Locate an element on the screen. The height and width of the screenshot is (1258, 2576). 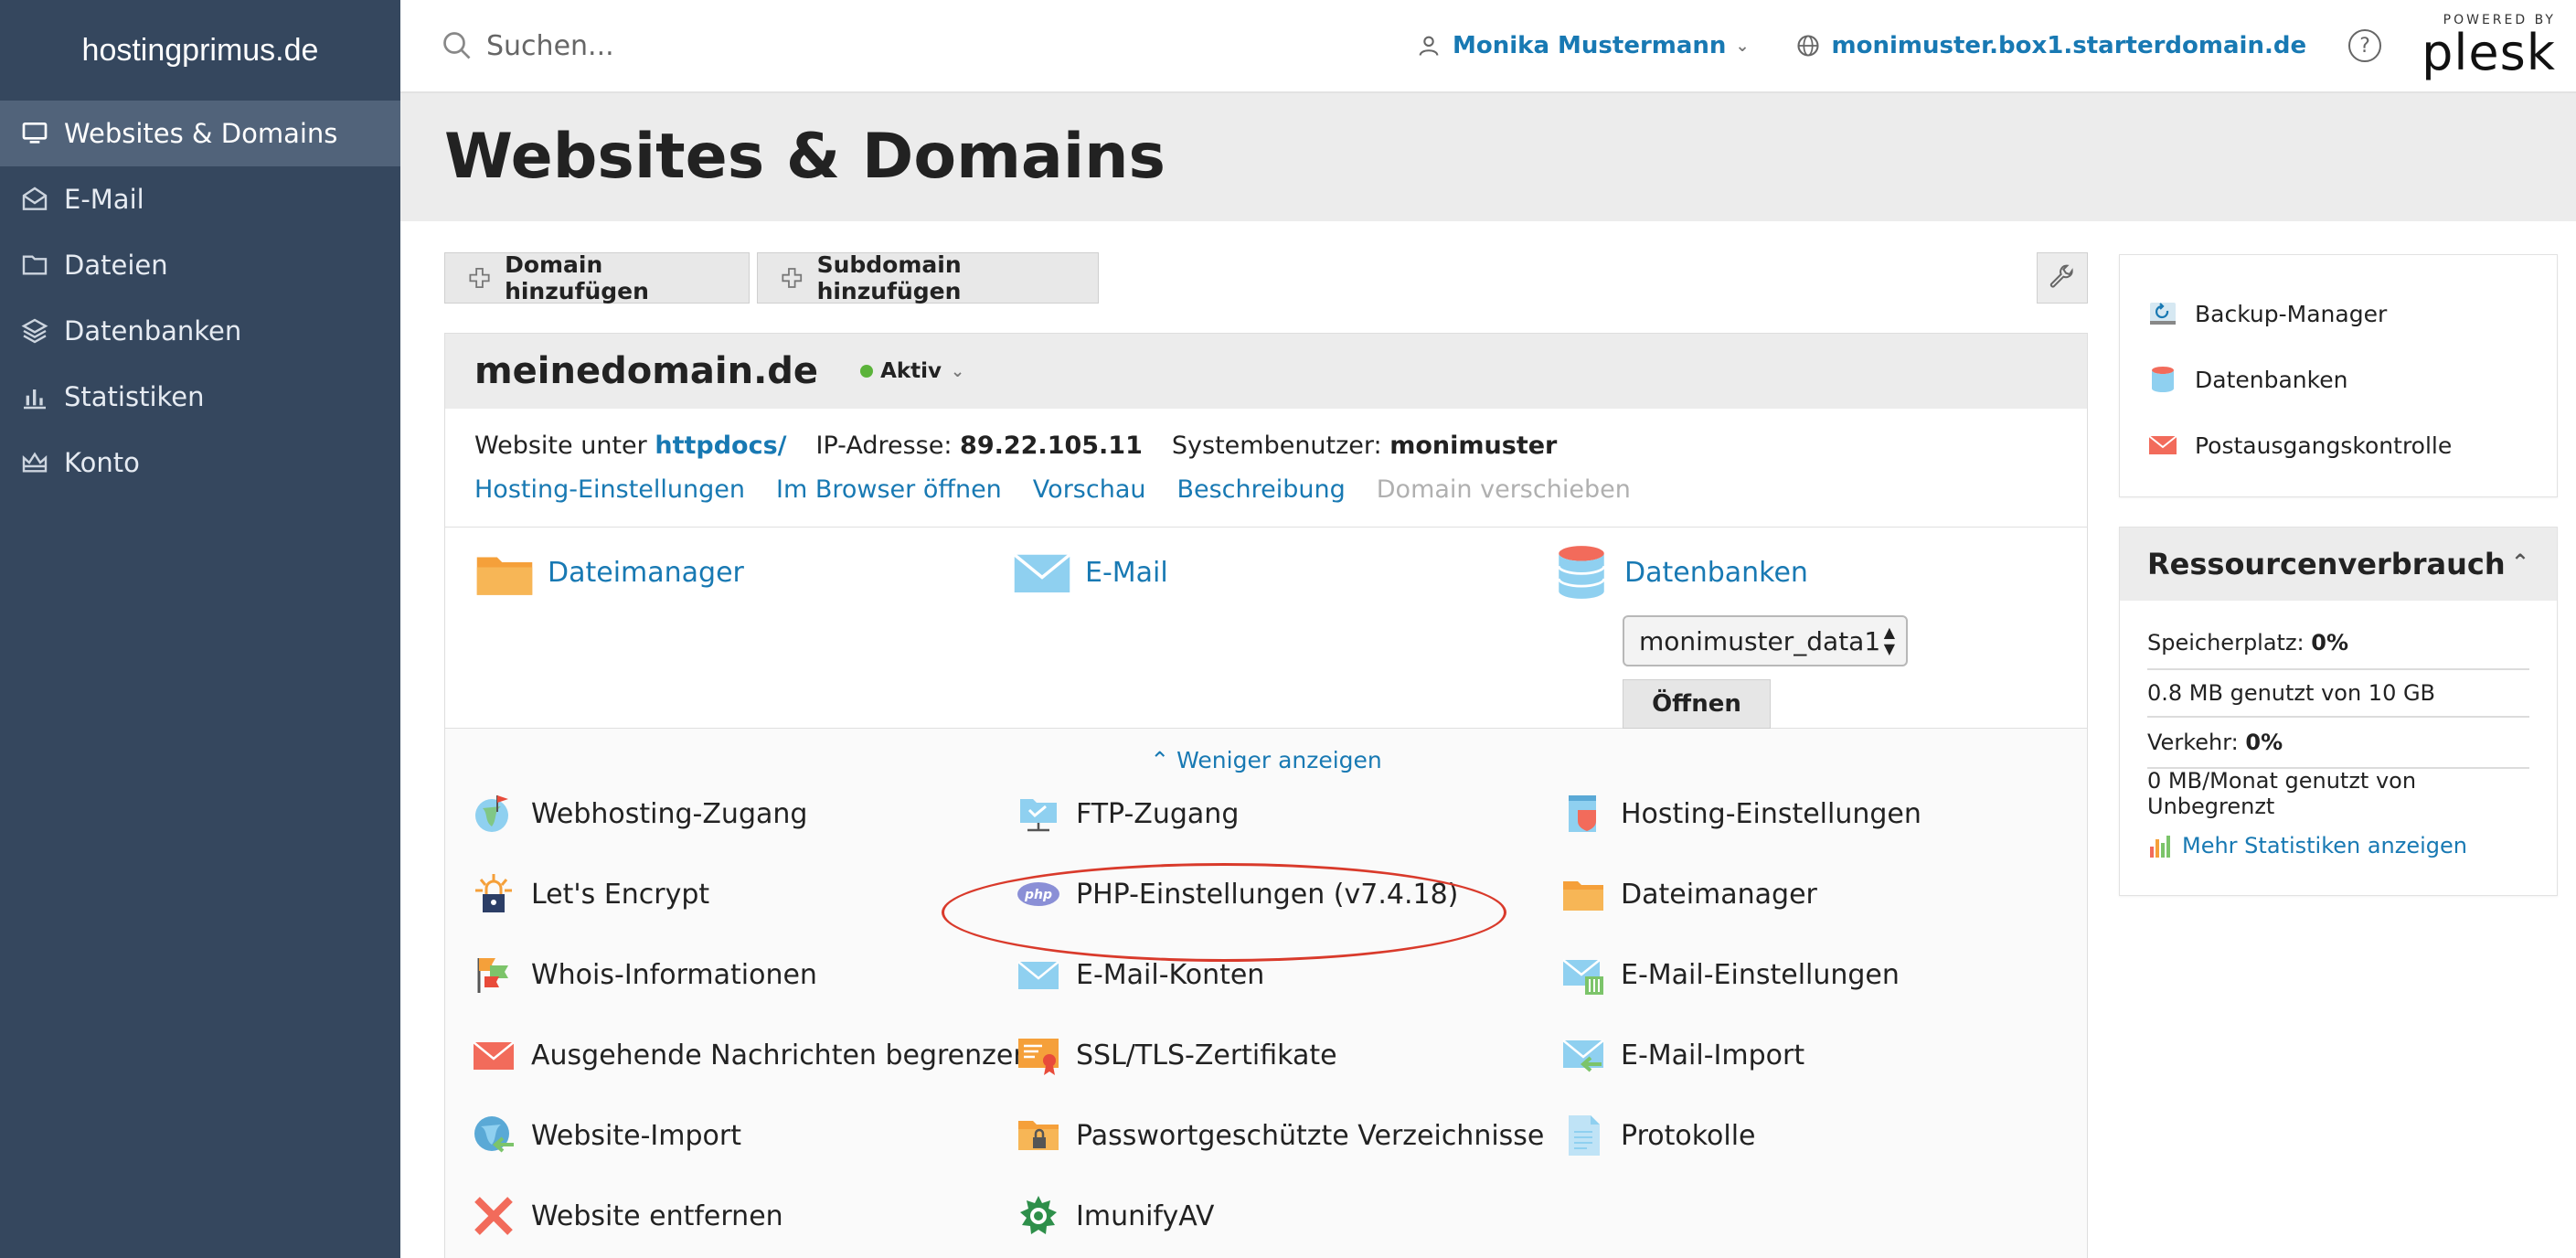
envelope-red-icon is located at coordinates (493, 1055).